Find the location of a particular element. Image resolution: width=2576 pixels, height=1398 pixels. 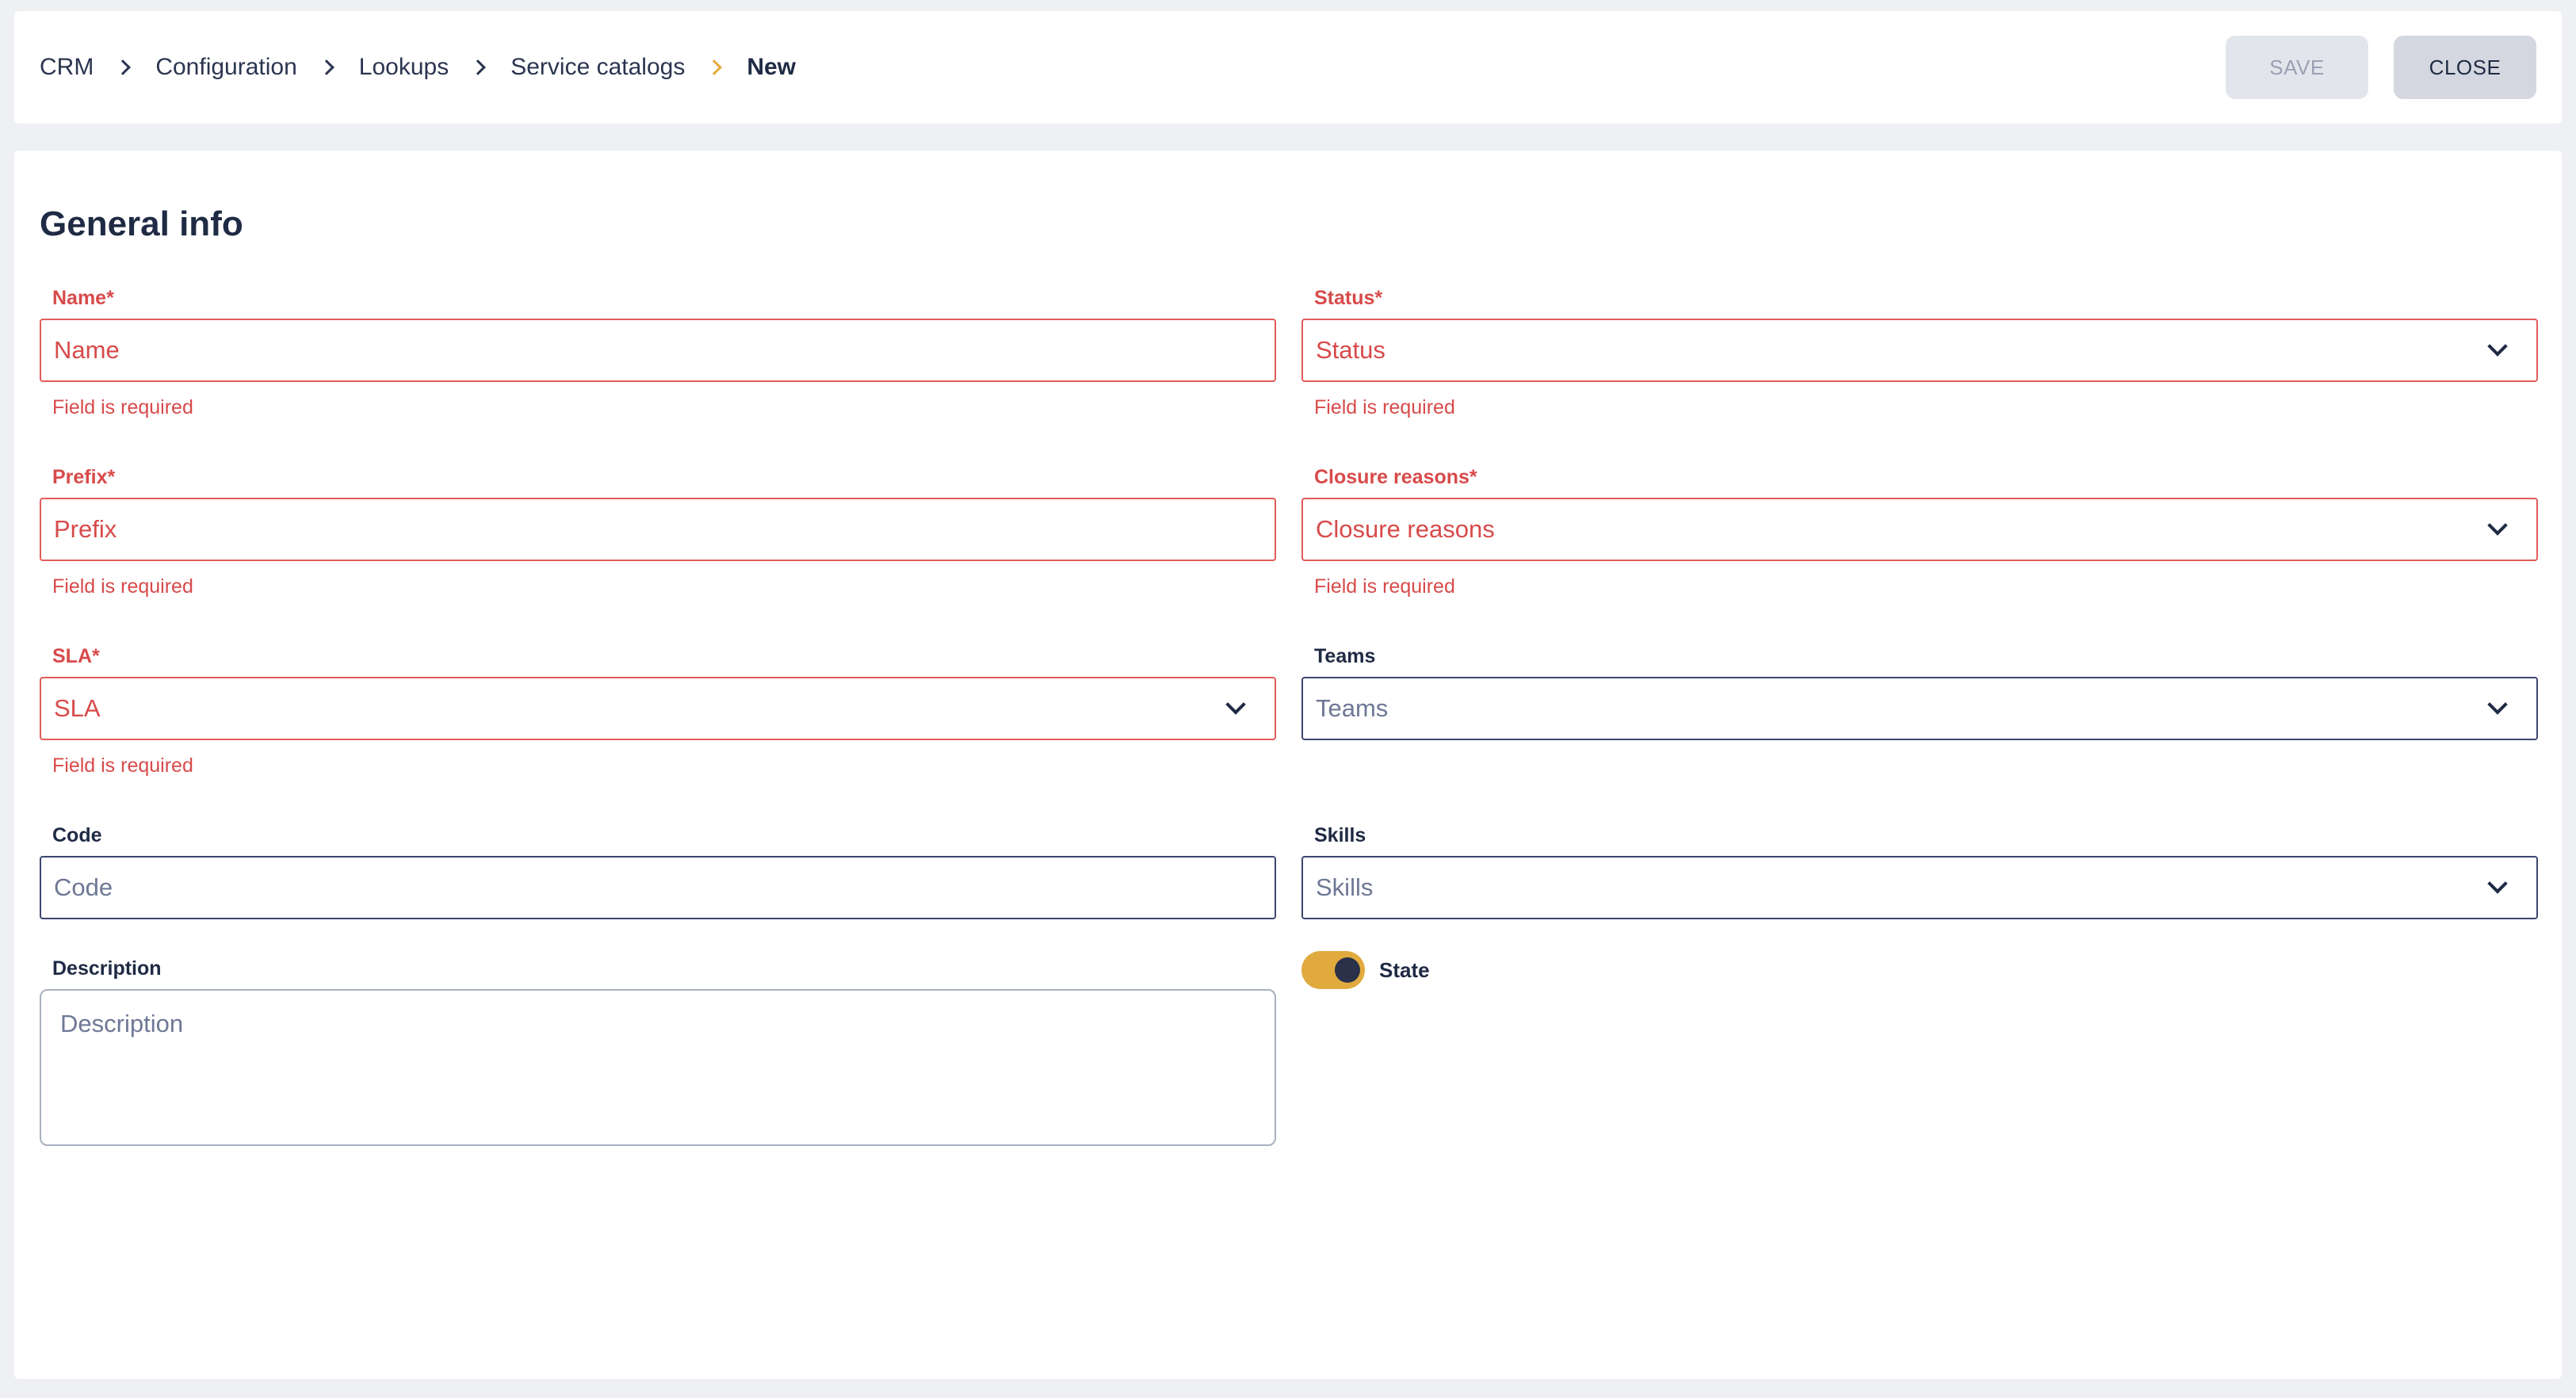

sla-select: SLA is located at coordinates (658, 708).